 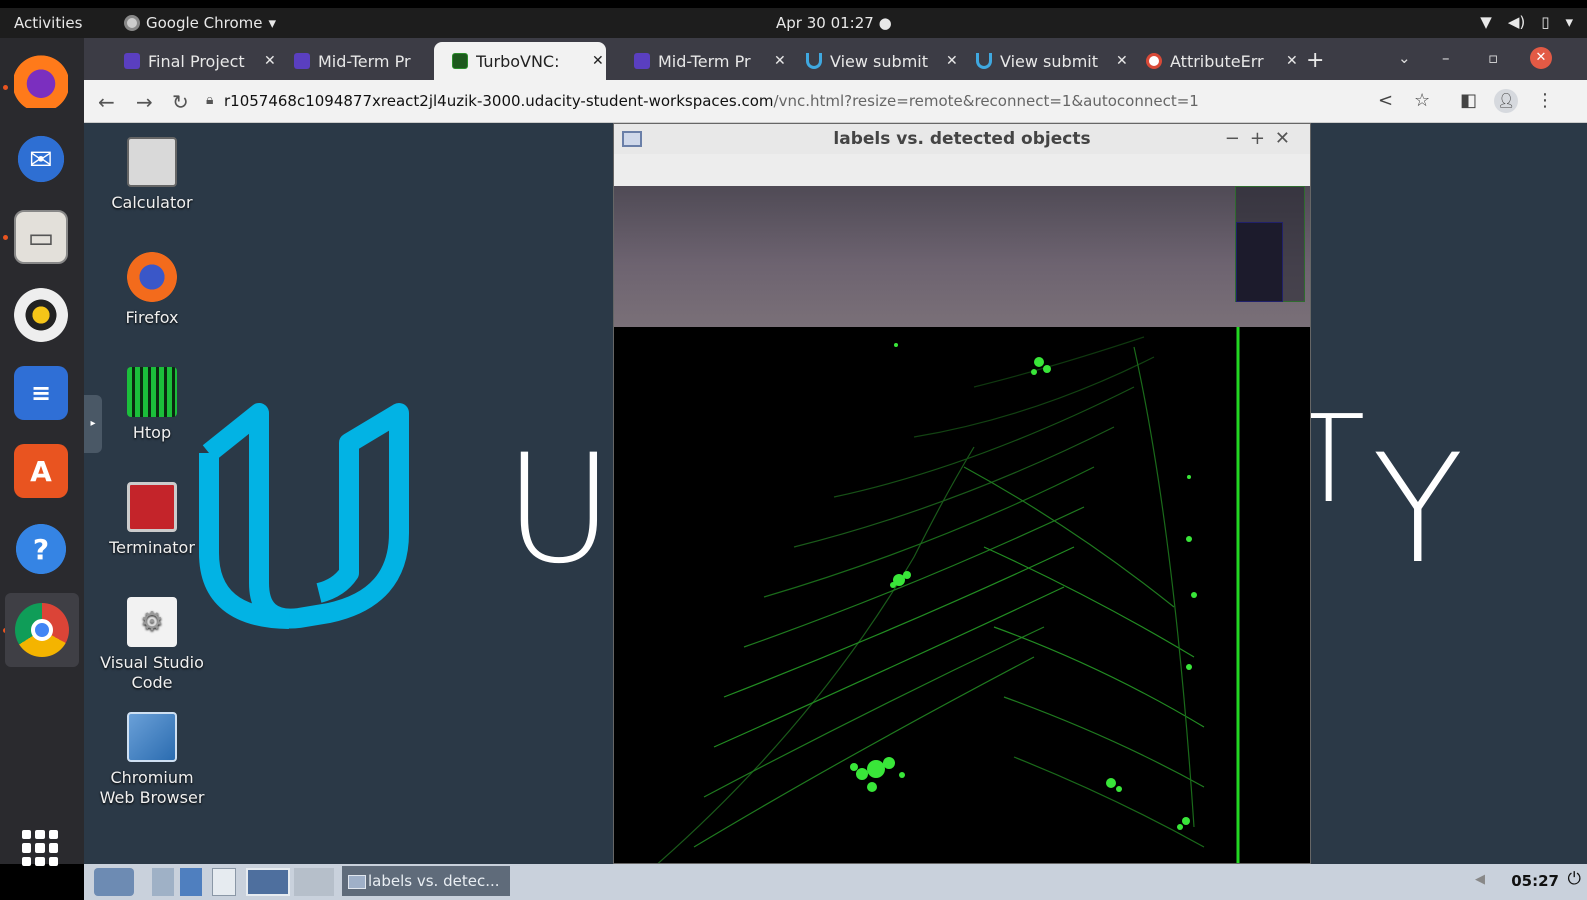 I want to click on tab-search-icon: ⌄, so click(x=1404, y=58).